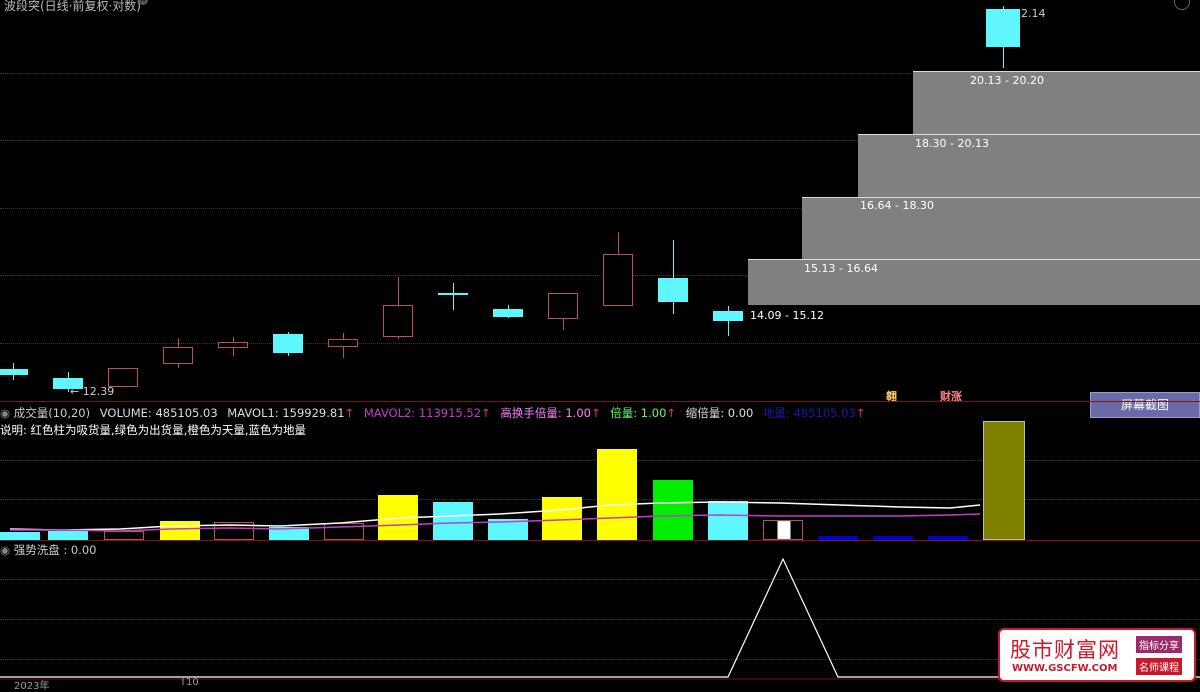 The image size is (1200, 692). Describe the element at coordinates (1065, 650) in the screenshot. I see `watermark-title: 股市财富网` at that location.